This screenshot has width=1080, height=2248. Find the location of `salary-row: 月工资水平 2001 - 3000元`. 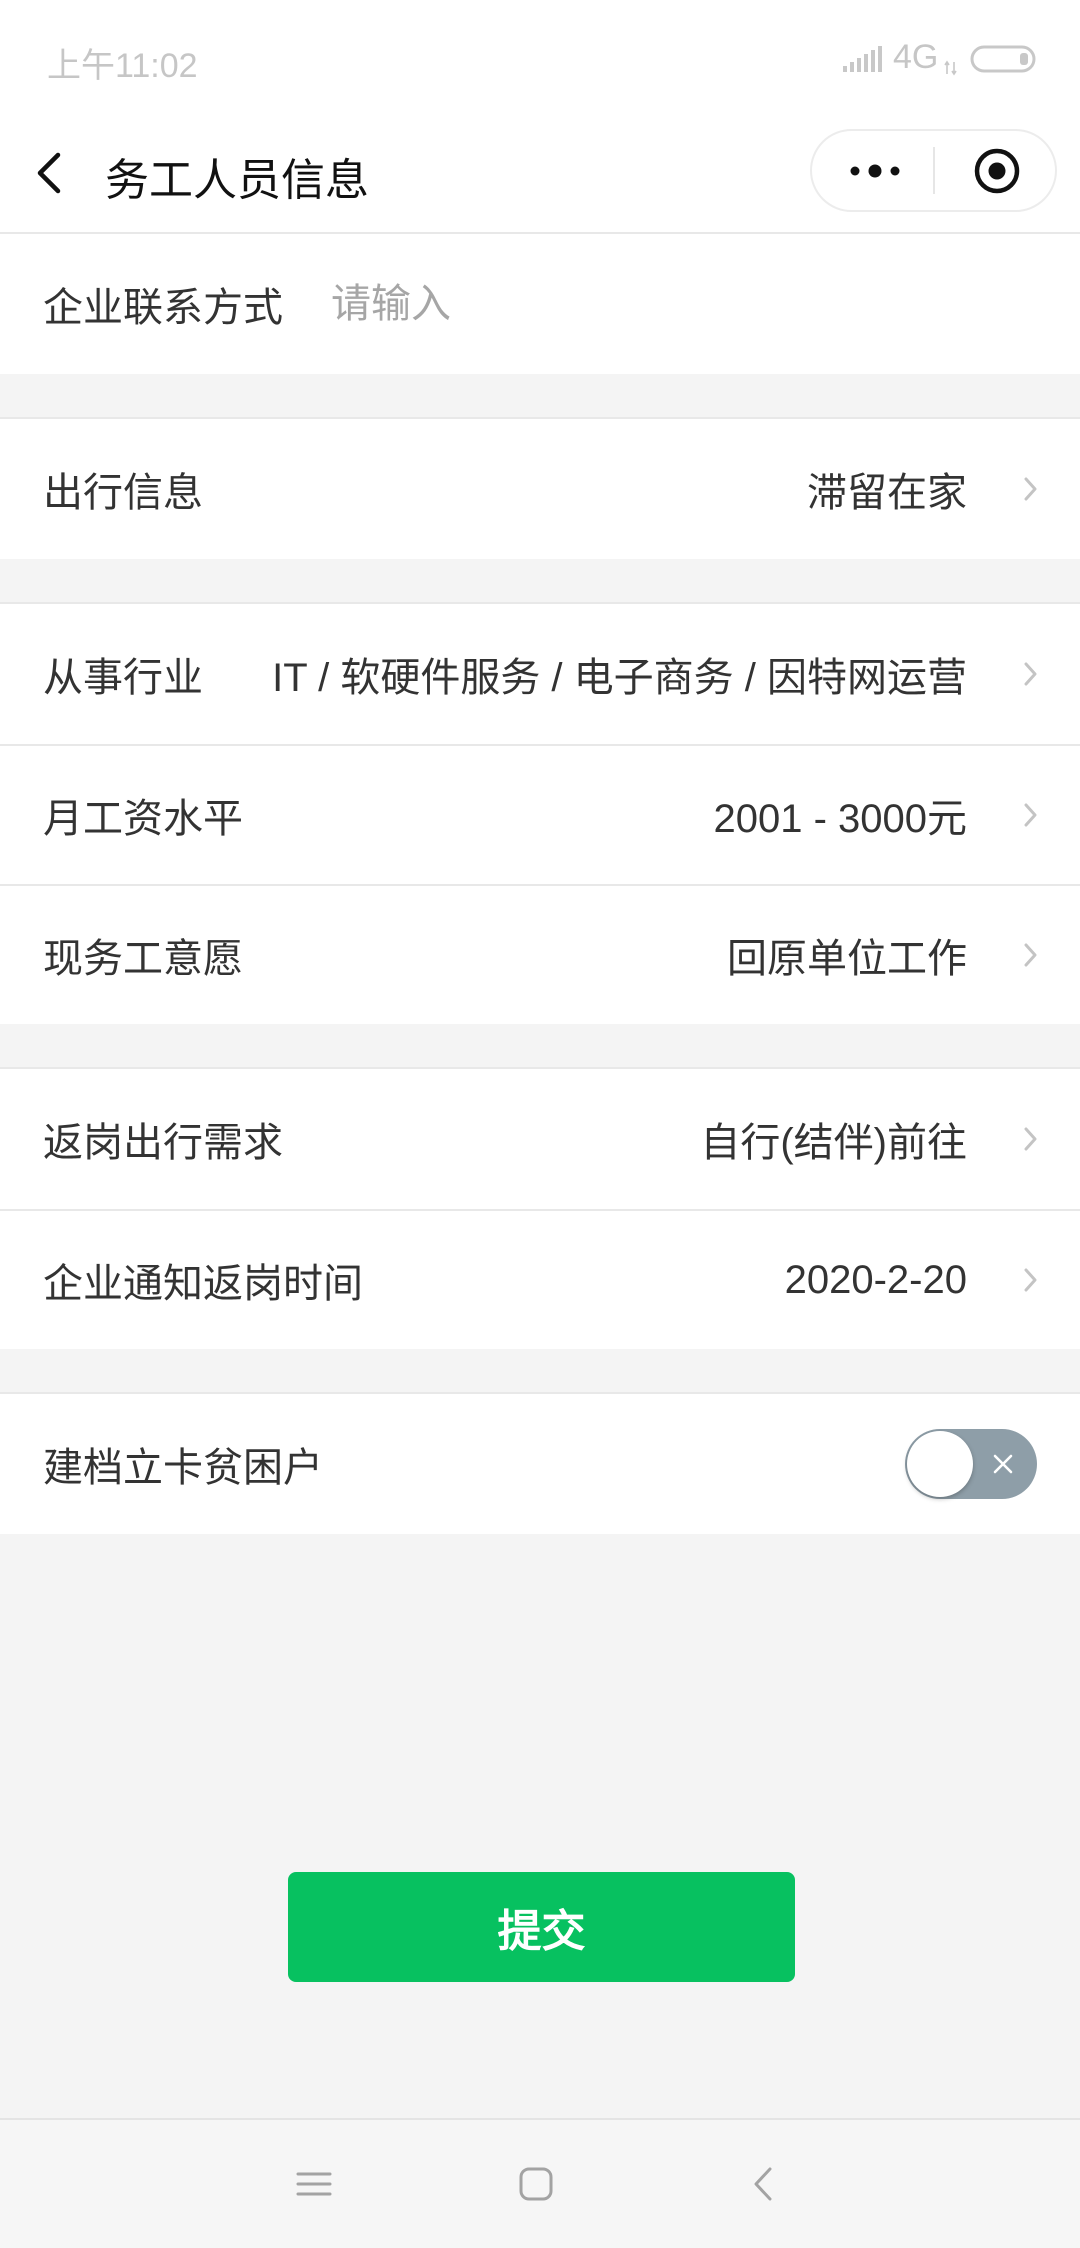

salary-row: 月工资水平 2001 - 3000元 is located at coordinates (540, 814).